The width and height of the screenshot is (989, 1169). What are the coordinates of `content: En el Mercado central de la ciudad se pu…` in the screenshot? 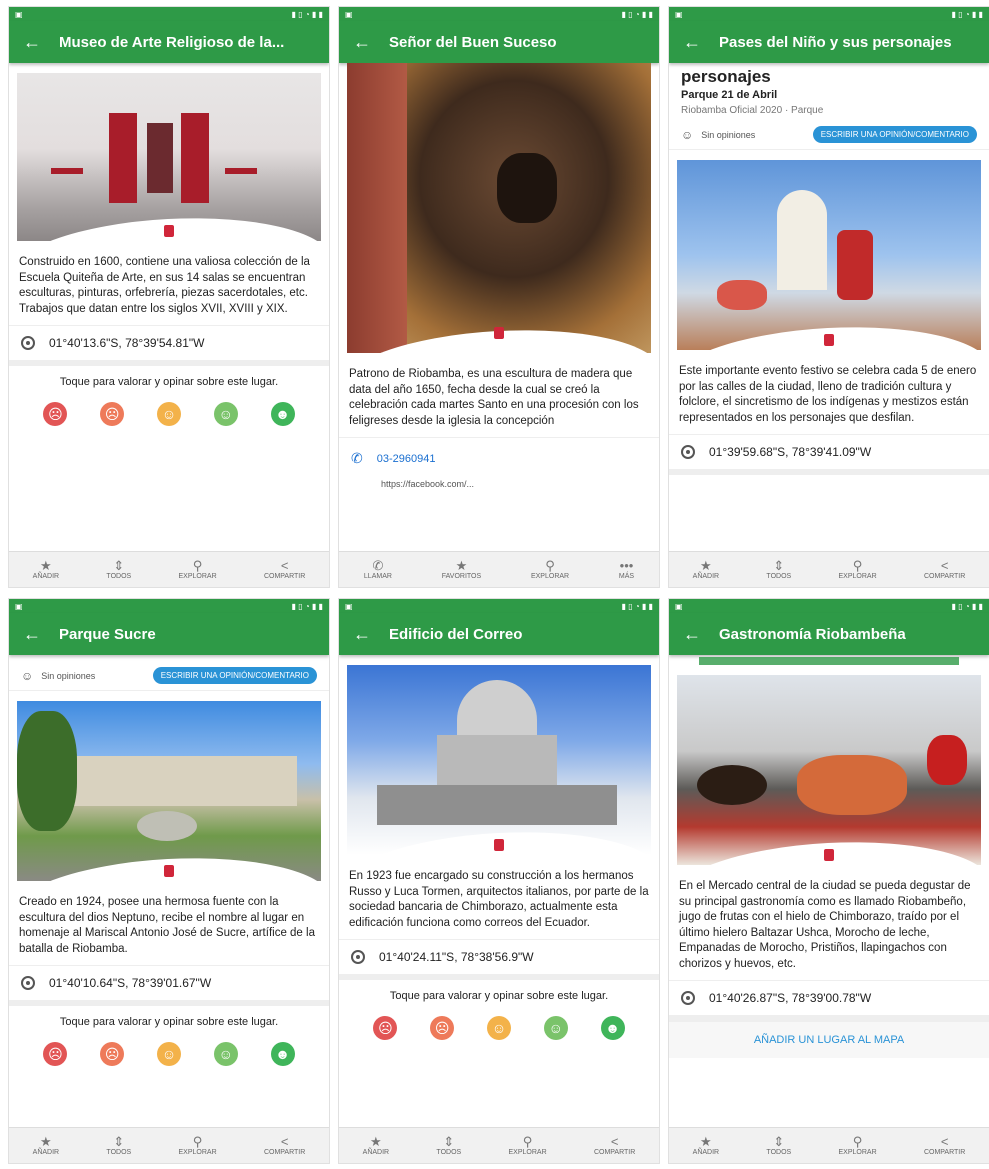 It's located at (829, 891).